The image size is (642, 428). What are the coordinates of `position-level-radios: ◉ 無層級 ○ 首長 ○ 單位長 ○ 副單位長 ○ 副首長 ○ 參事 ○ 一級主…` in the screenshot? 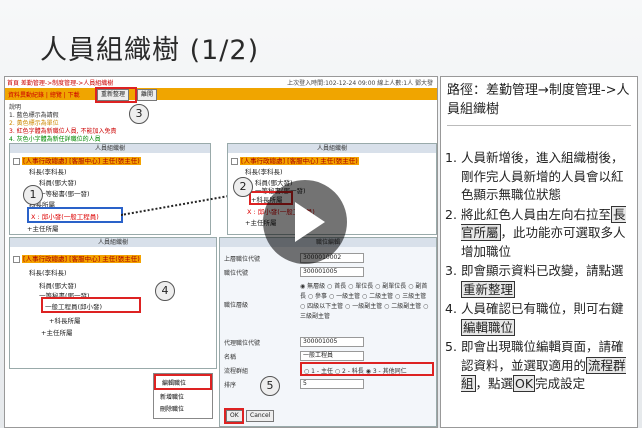 It's located at (366, 302).